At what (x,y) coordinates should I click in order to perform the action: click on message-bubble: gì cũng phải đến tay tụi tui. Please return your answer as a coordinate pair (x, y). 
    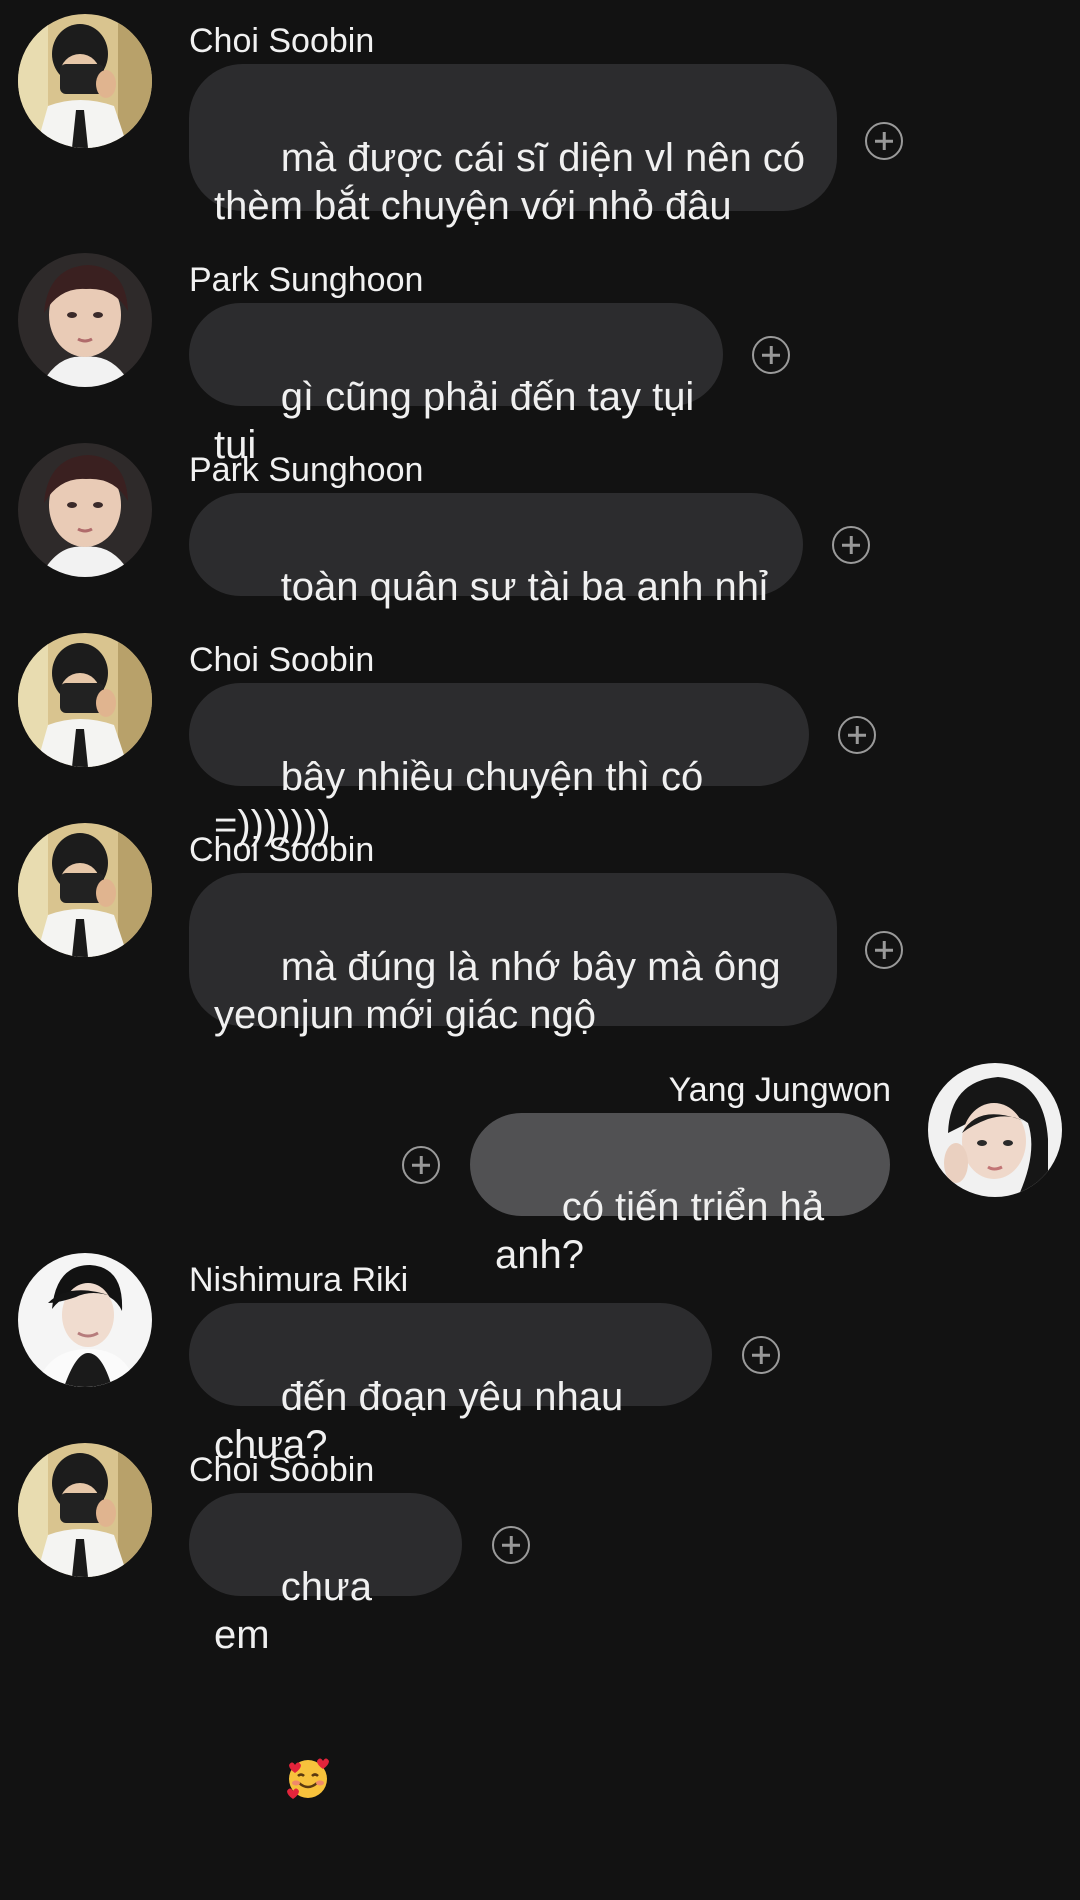
    Looking at the image, I should click on (456, 385).